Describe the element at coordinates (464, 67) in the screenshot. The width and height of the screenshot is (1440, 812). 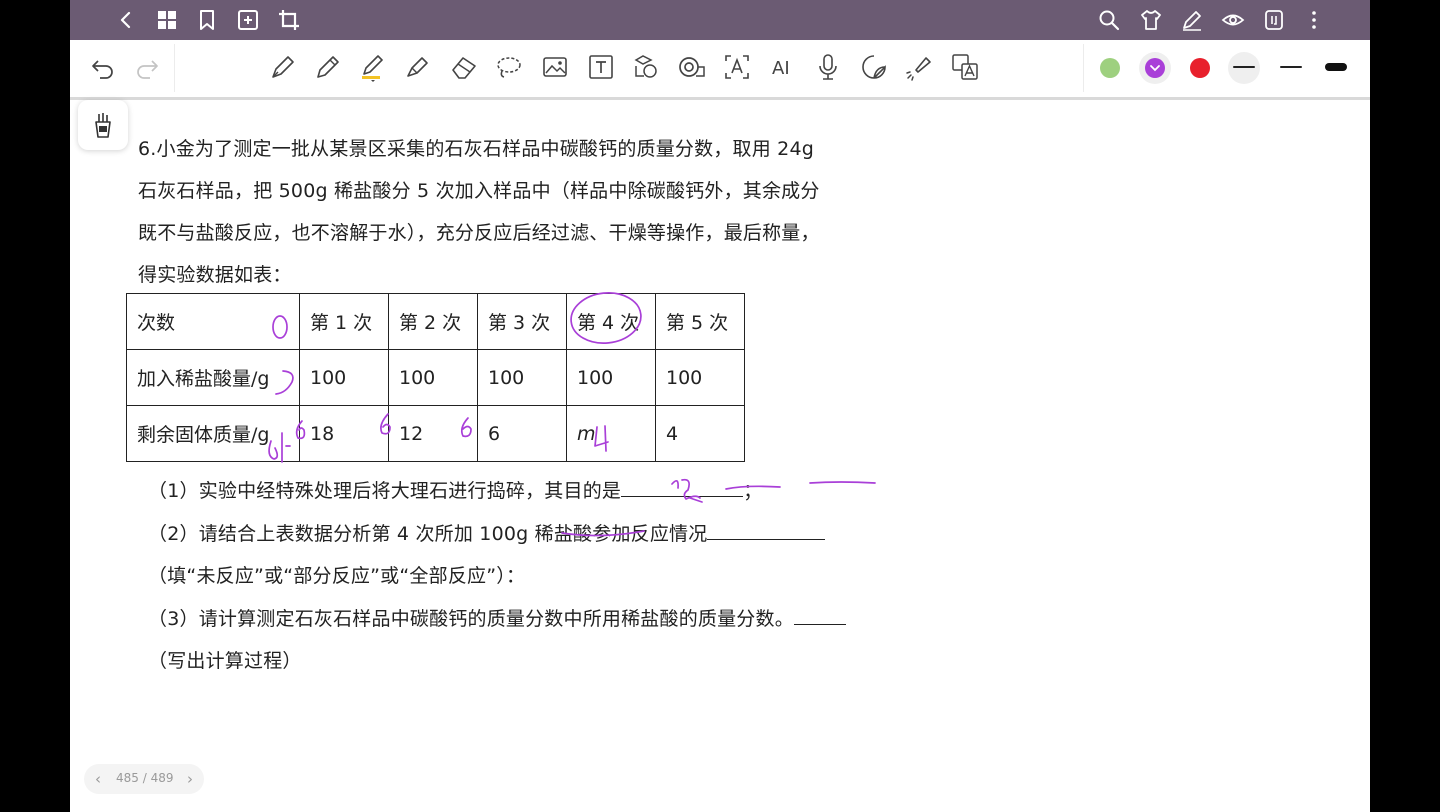
I see `eraser-icon` at that location.